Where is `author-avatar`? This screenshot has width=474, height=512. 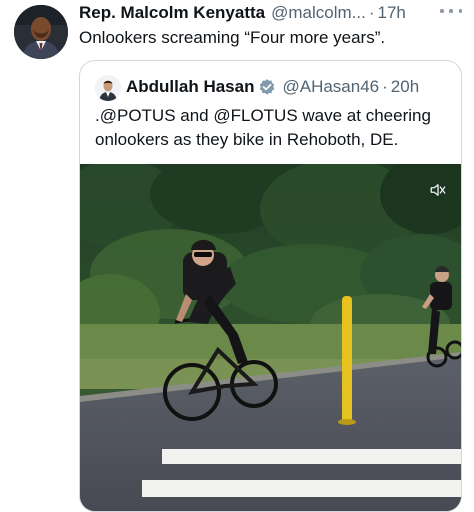
author-avatar is located at coordinates (41, 32).